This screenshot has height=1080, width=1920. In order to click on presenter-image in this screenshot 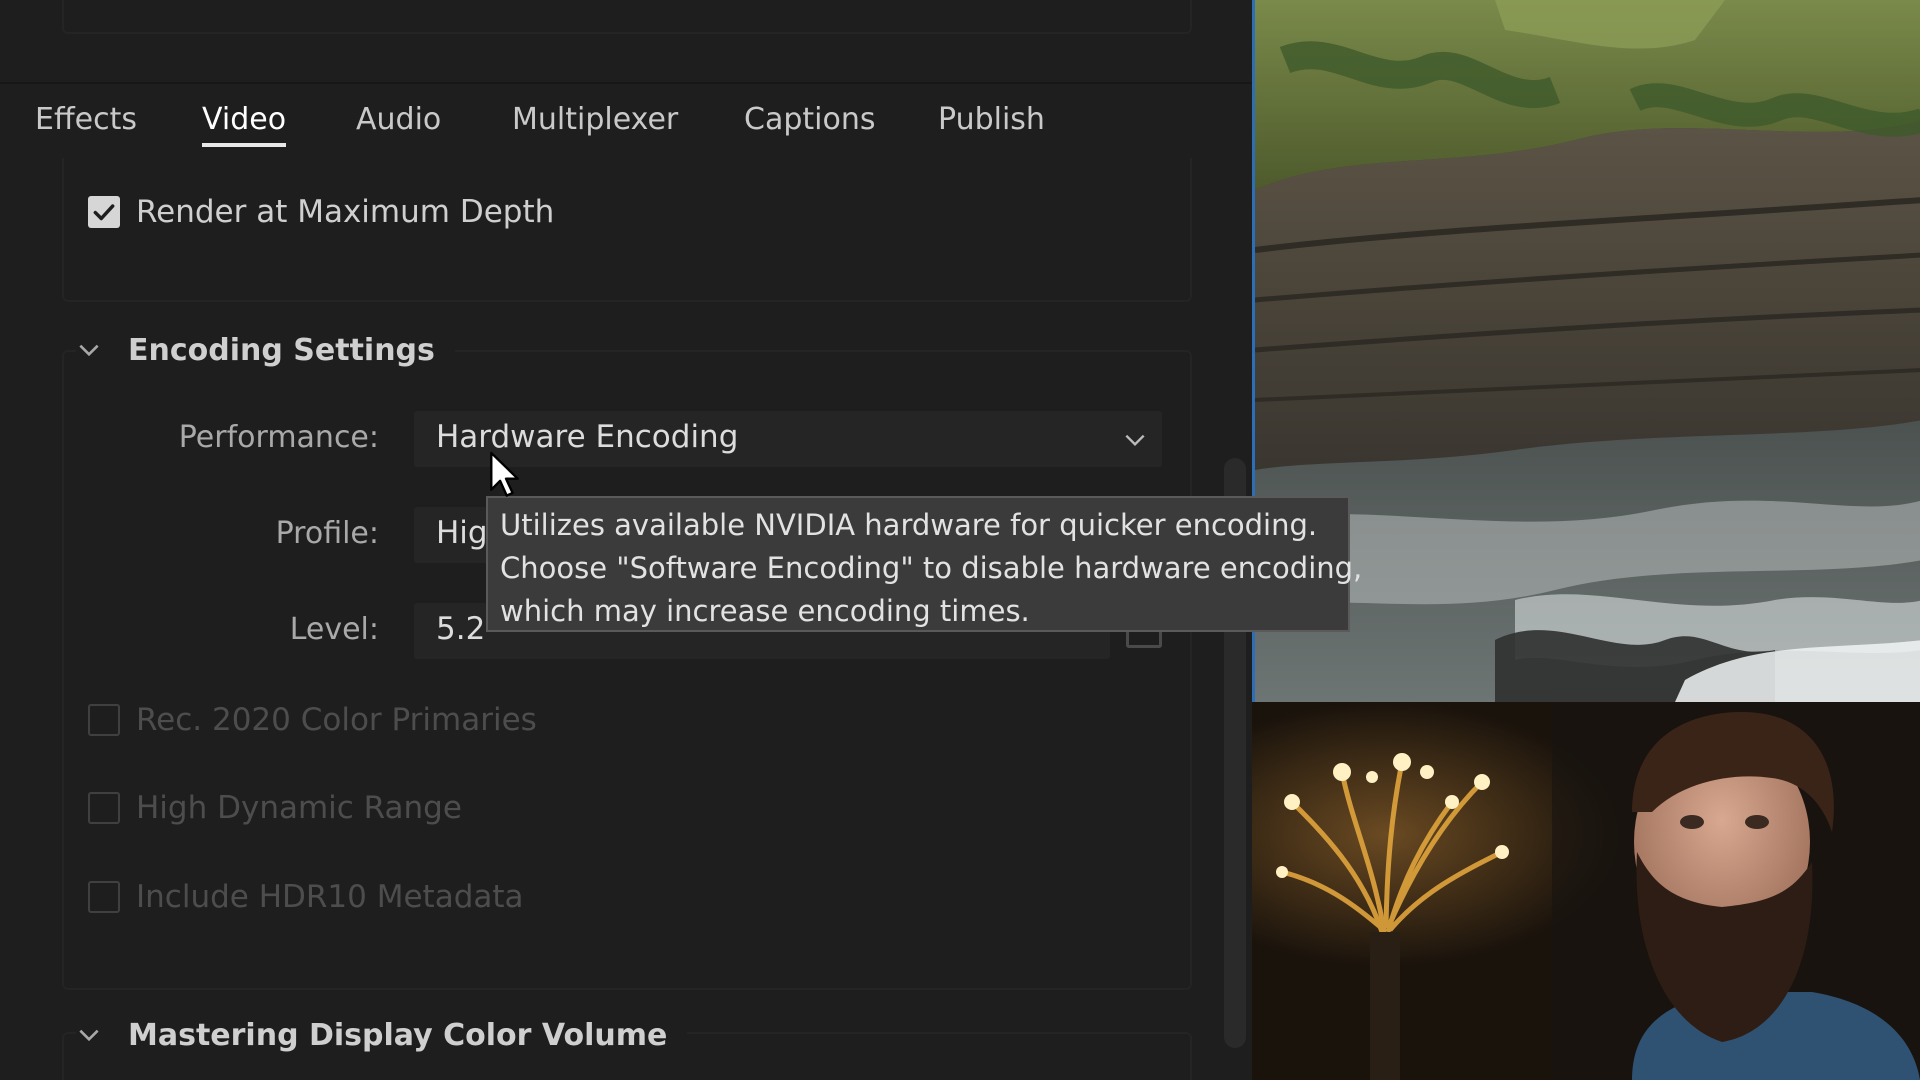, I will do `click(1586, 891)`.